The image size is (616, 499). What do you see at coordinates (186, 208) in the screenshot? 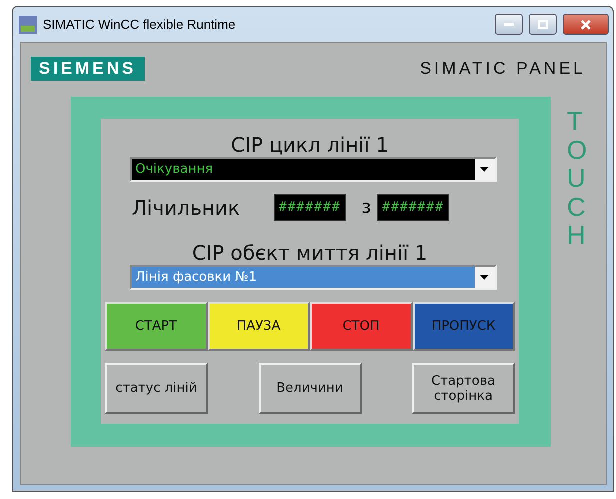
I see `counter-label: Лічильник` at bounding box center [186, 208].